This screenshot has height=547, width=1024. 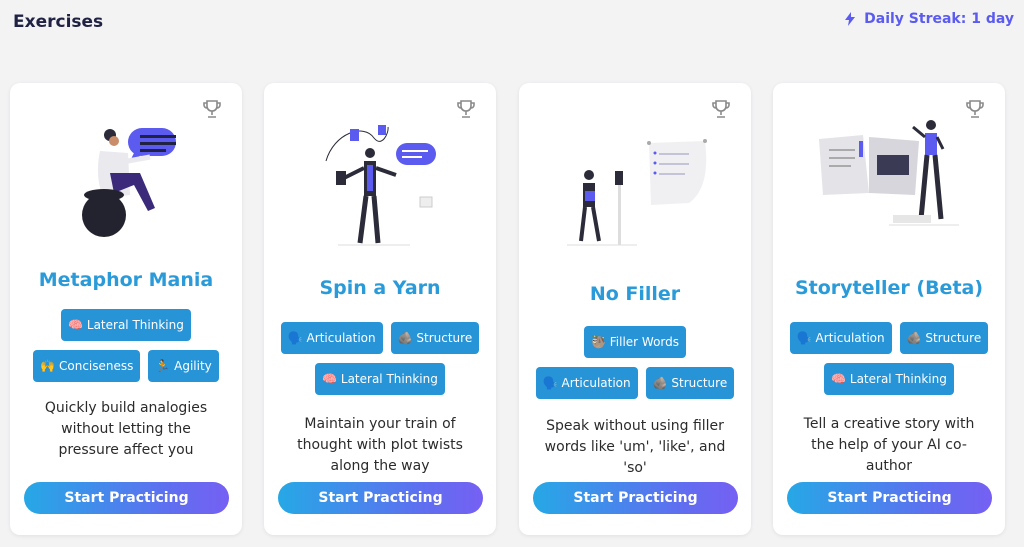 I want to click on card-title: Metaphor Mania, so click(x=126, y=280).